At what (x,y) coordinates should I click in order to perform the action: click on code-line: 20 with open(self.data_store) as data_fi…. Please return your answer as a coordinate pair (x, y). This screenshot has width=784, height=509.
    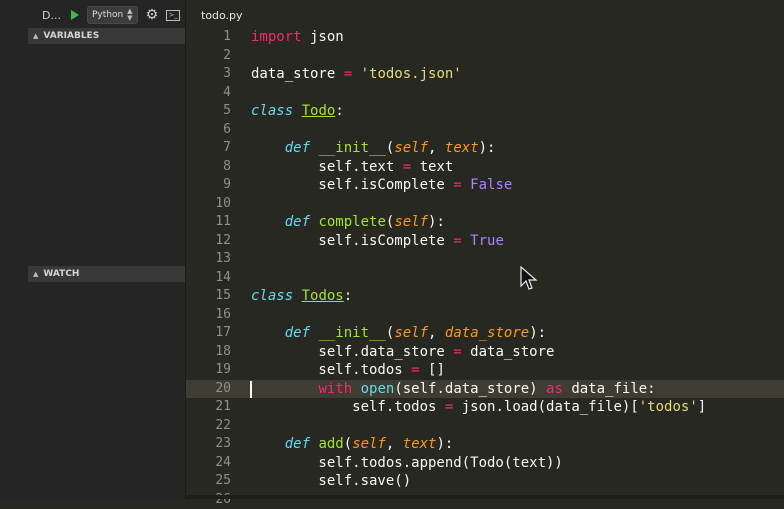
    Looking at the image, I should click on (485, 389).